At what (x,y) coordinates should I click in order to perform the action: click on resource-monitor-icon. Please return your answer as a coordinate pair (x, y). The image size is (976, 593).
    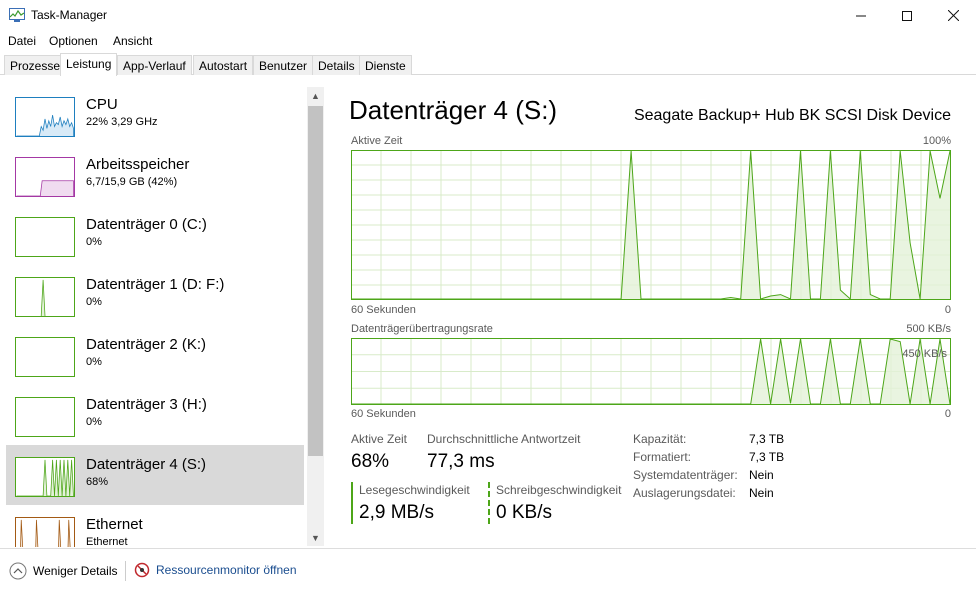
    Looking at the image, I should click on (142, 570).